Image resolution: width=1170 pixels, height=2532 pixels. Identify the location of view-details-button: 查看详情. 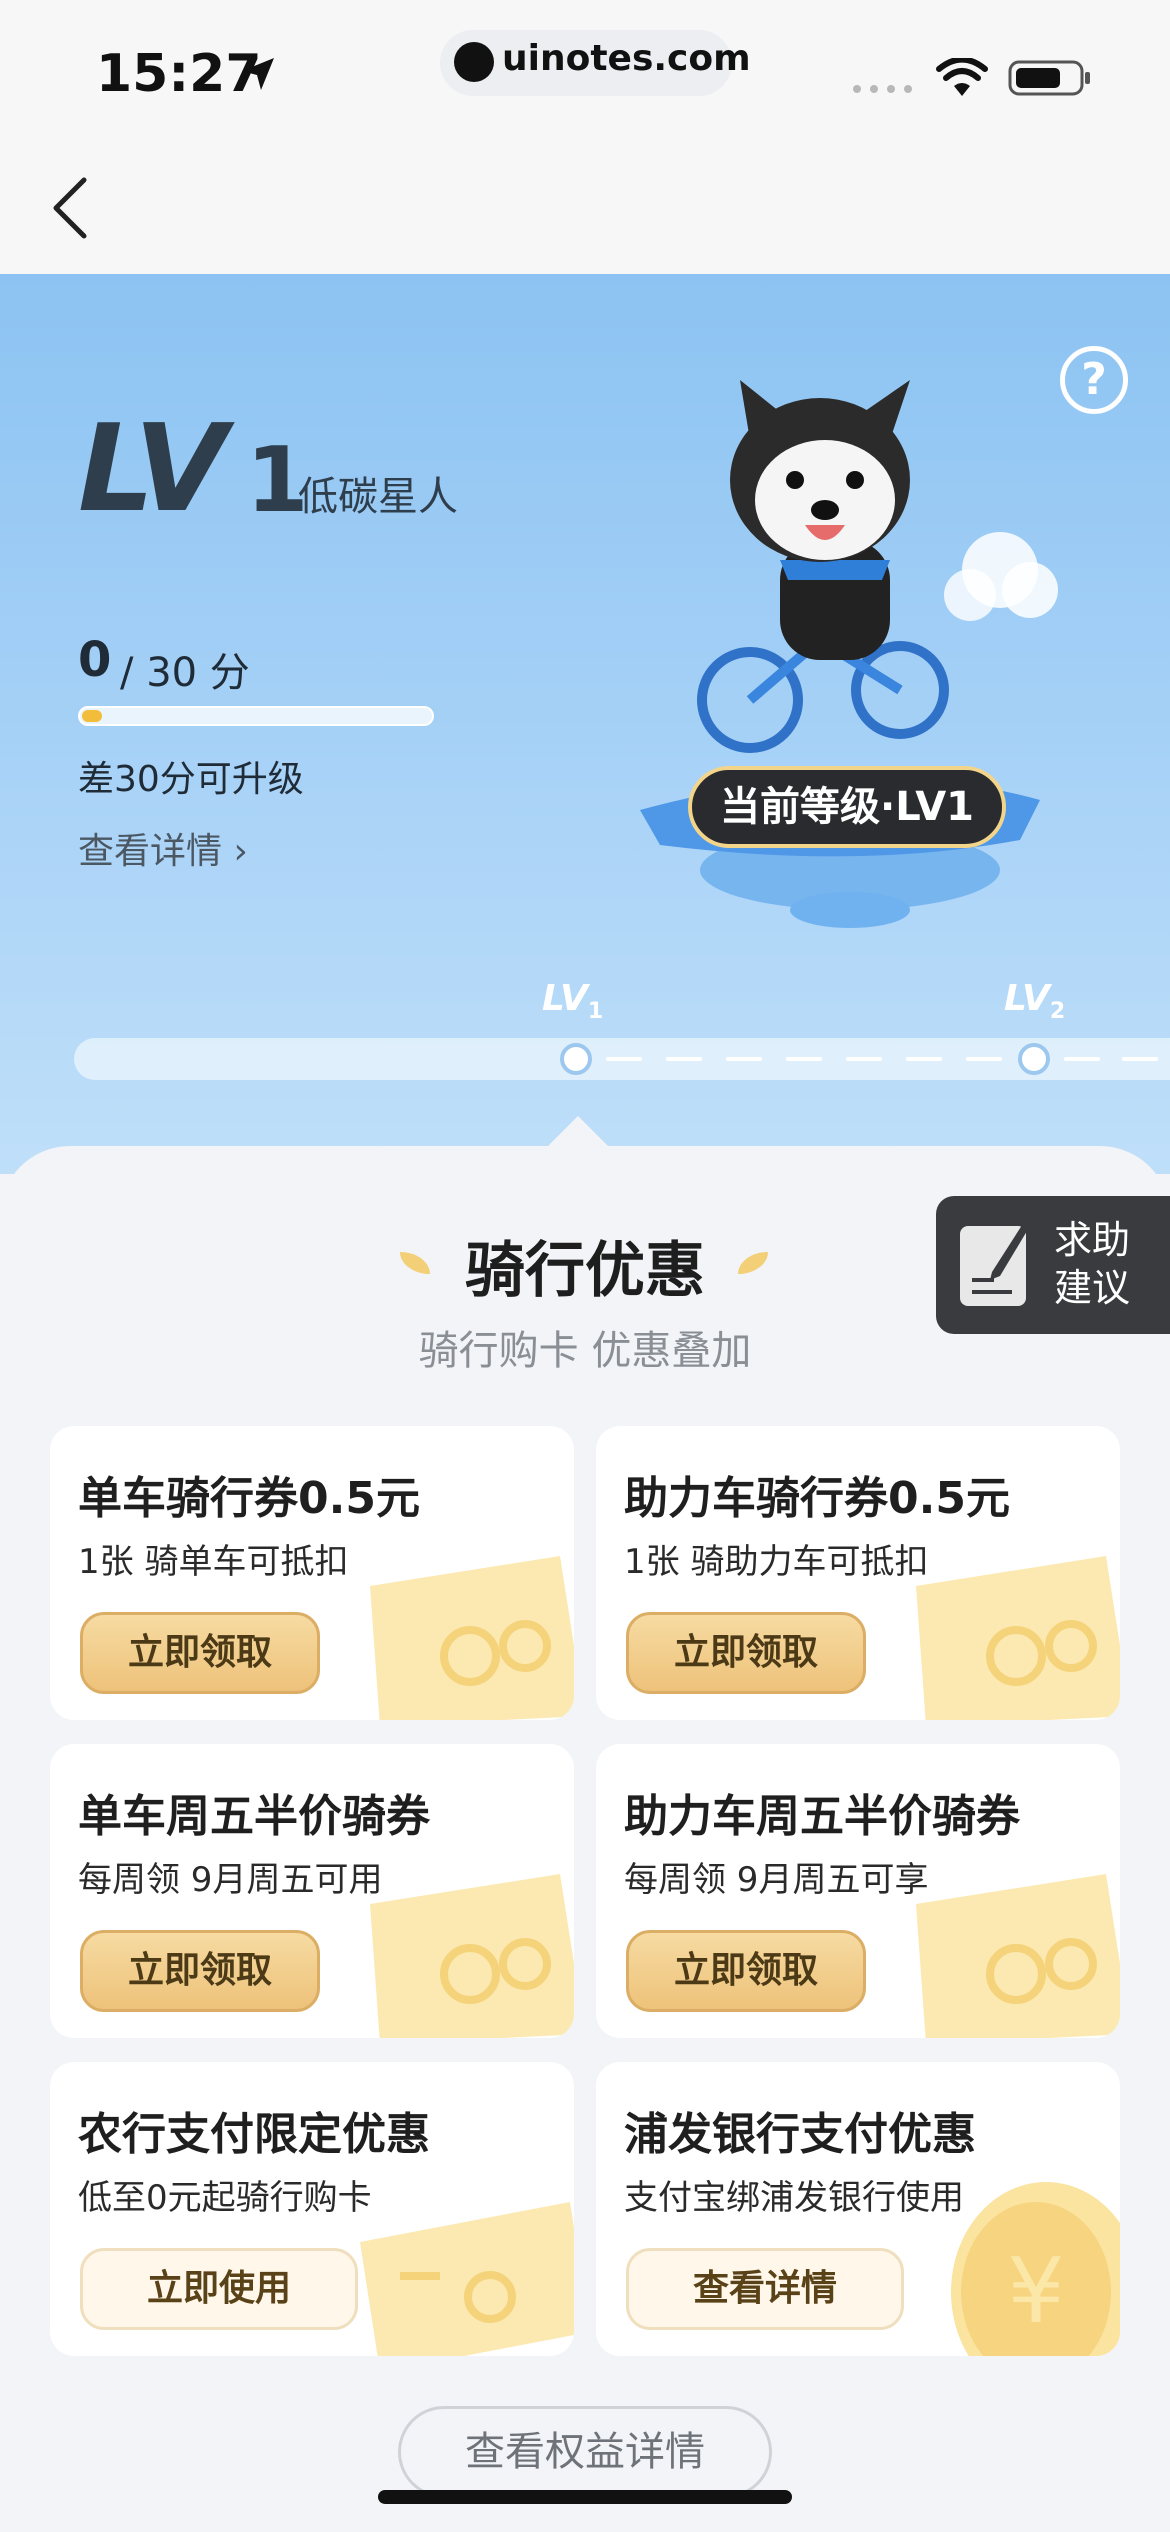
(765, 2289).